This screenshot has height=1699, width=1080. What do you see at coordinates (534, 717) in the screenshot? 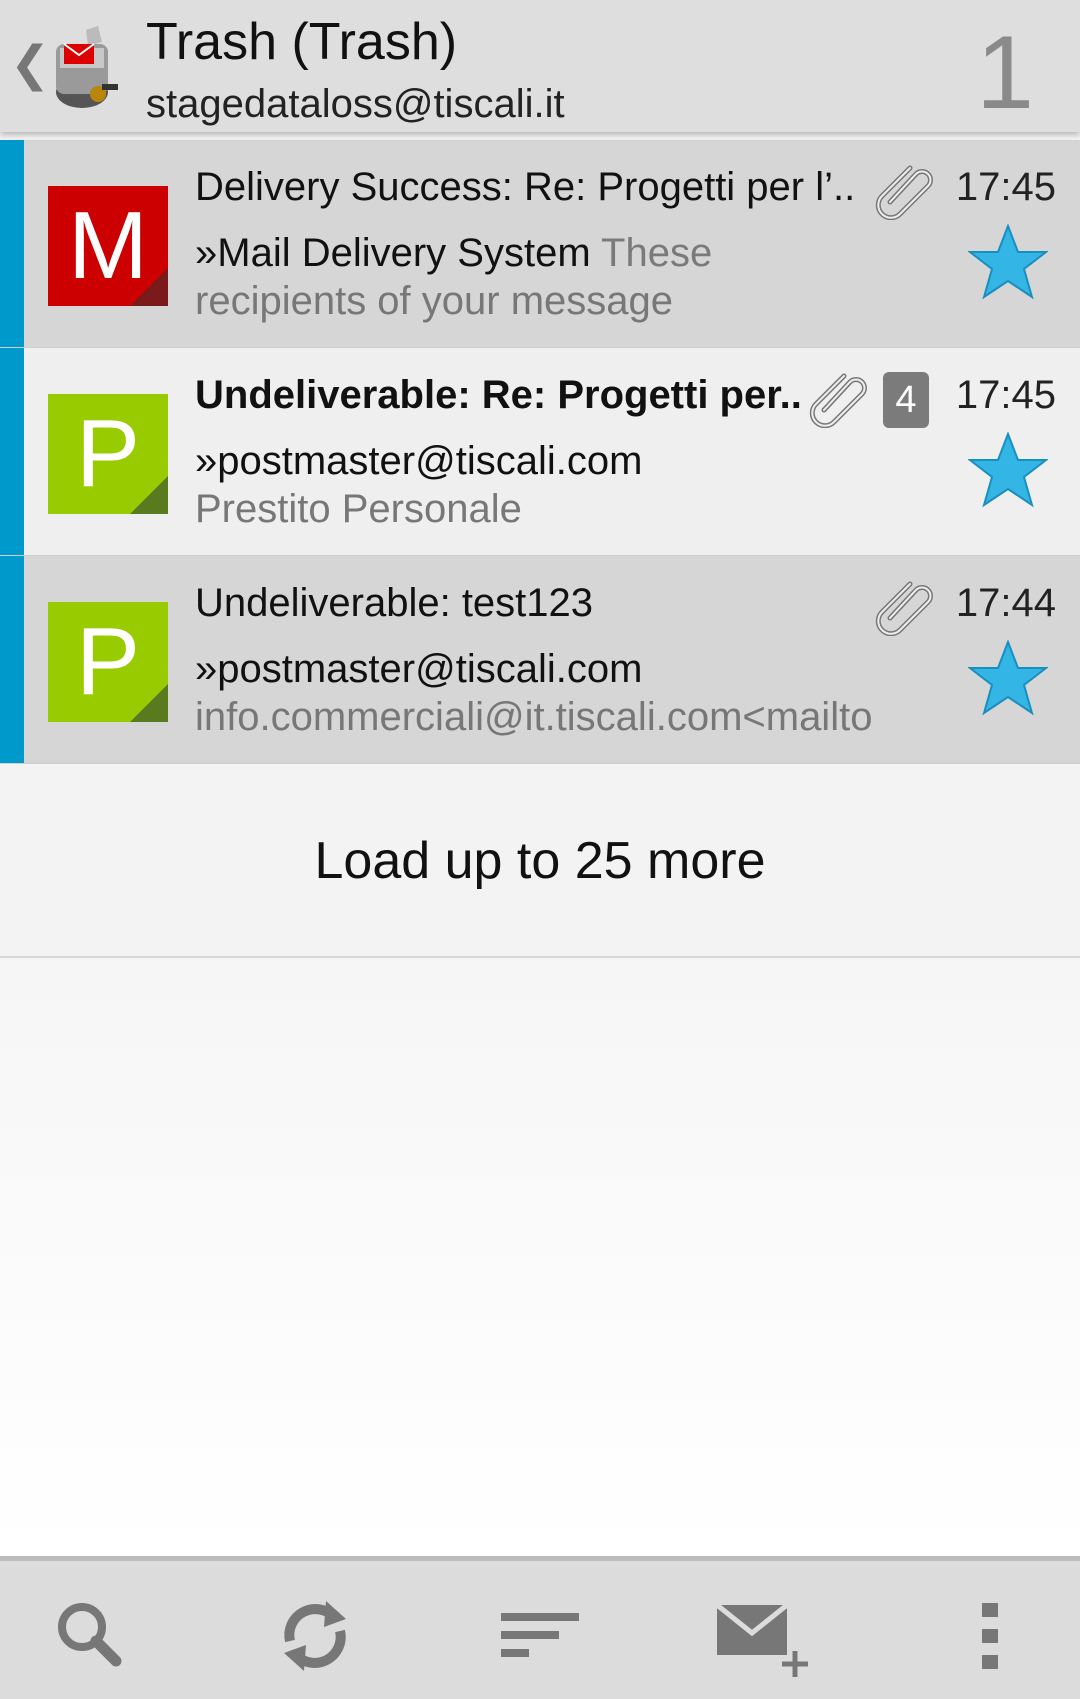
I see `preview-text: info.commerciali@it.tiscali.com<mailto` at bounding box center [534, 717].